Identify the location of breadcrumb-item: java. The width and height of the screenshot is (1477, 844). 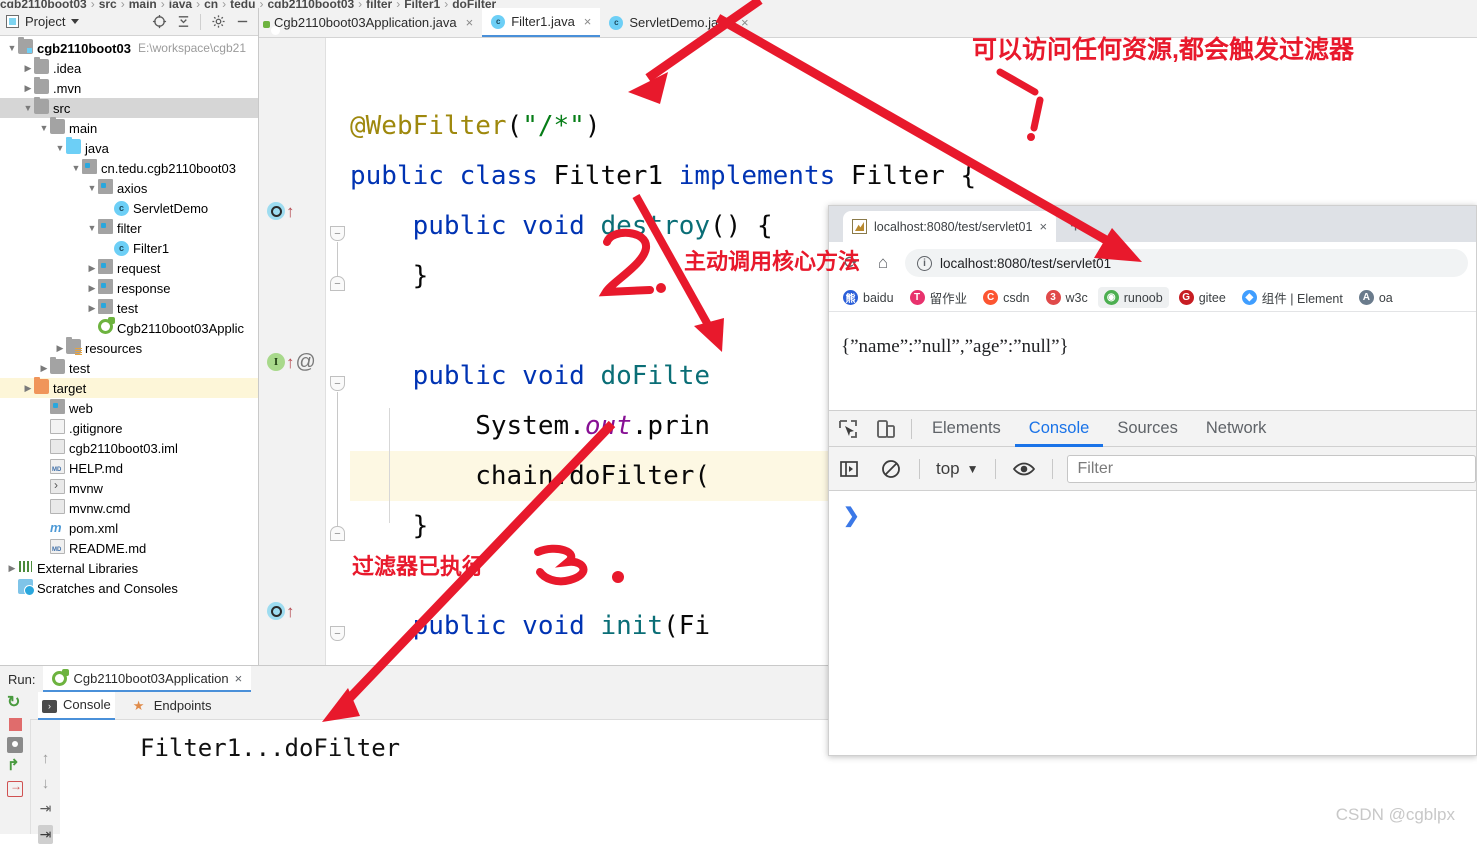
(180, 4).